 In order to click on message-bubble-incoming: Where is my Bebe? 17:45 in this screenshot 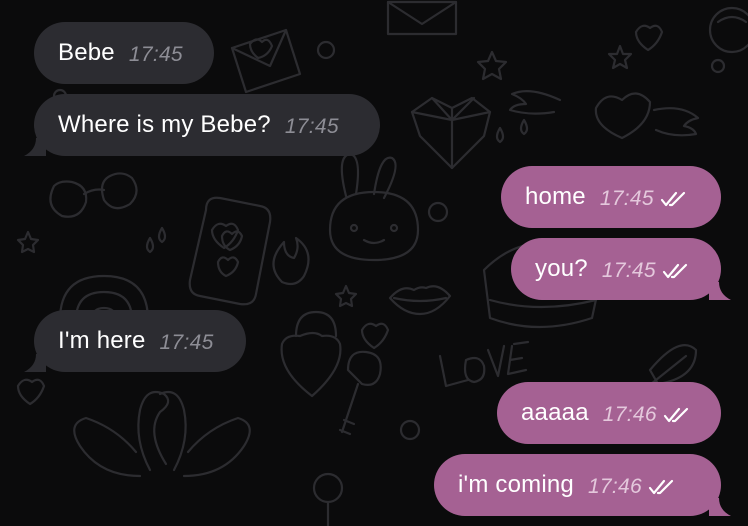, I will do `click(202, 125)`.